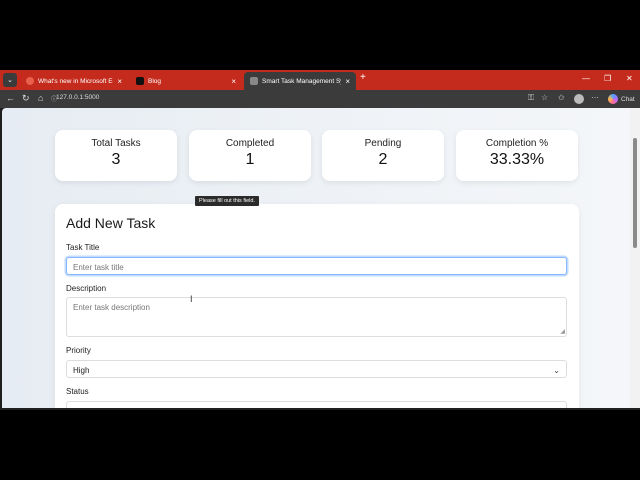  Describe the element at coordinates (40, 98) in the screenshot. I see `home-icon: ⌂` at that location.